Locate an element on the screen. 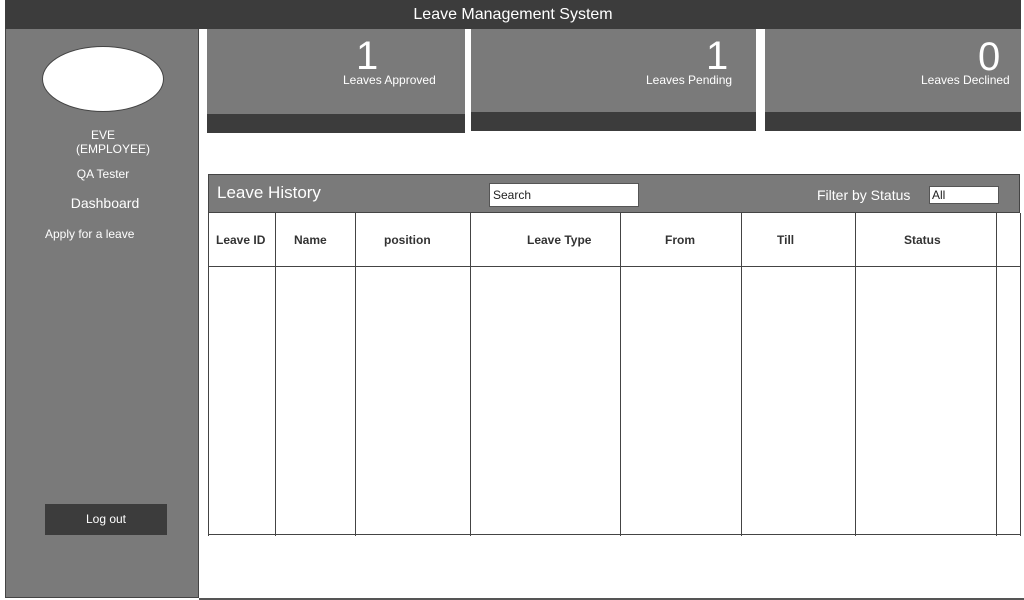 The width and height of the screenshot is (1024, 600). user-position: QA Tester is located at coordinates (103, 174).